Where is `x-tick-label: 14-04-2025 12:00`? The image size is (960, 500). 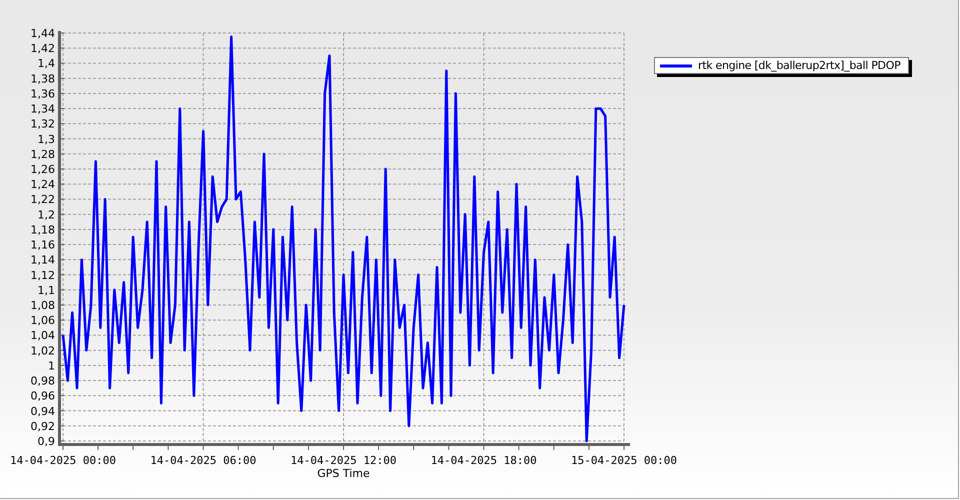
x-tick-label: 14-04-2025 12:00 is located at coordinates (343, 460).